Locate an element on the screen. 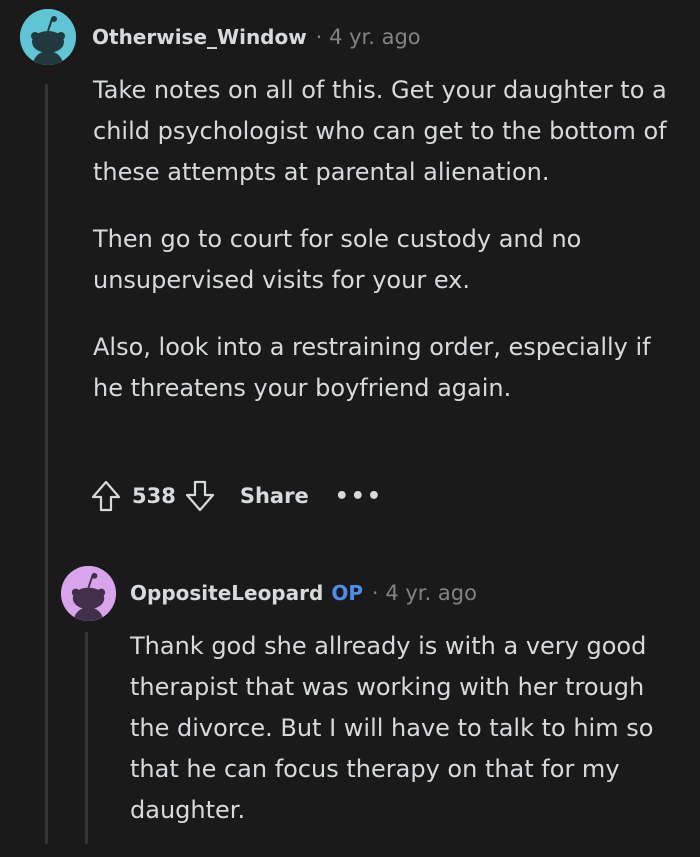 The image size is (700, 857). comment-meta: OppositeLeopard OP · 4 yr. ago is located at coordinates (303, 593).